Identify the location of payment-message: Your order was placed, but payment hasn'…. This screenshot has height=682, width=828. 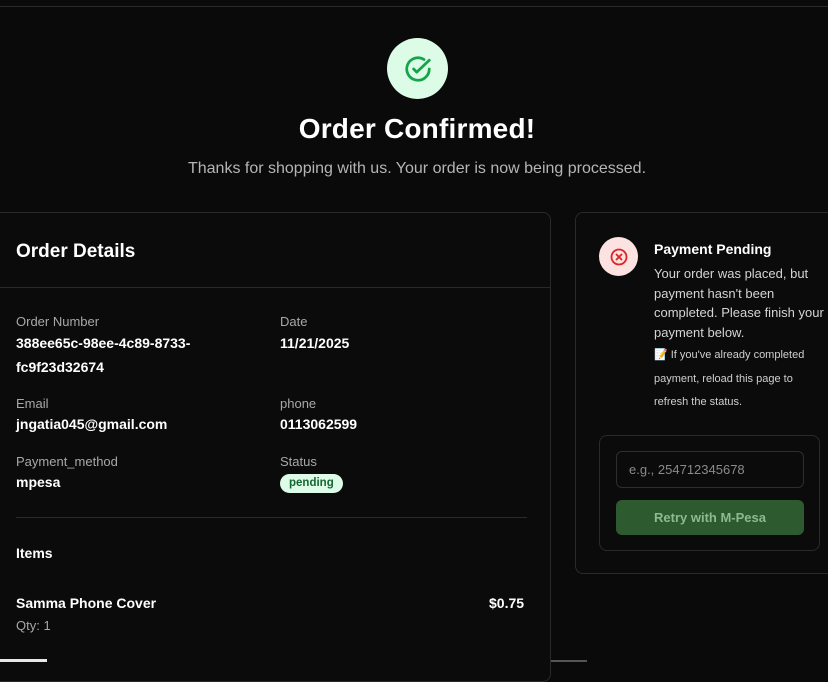
(739, 303).